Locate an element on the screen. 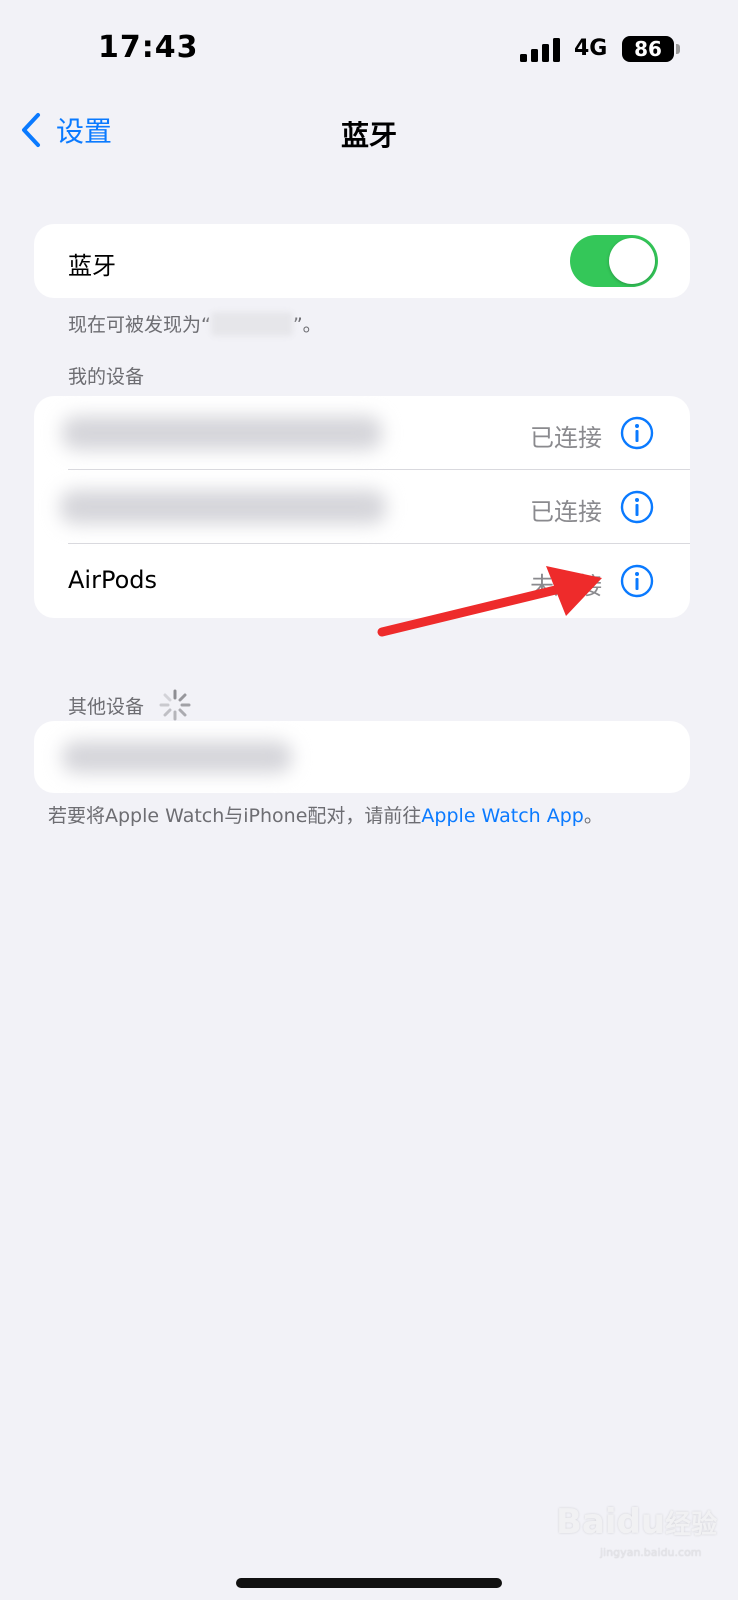  watermark-url: jingyan.baidu.com is located at coordinates (651, 1552).